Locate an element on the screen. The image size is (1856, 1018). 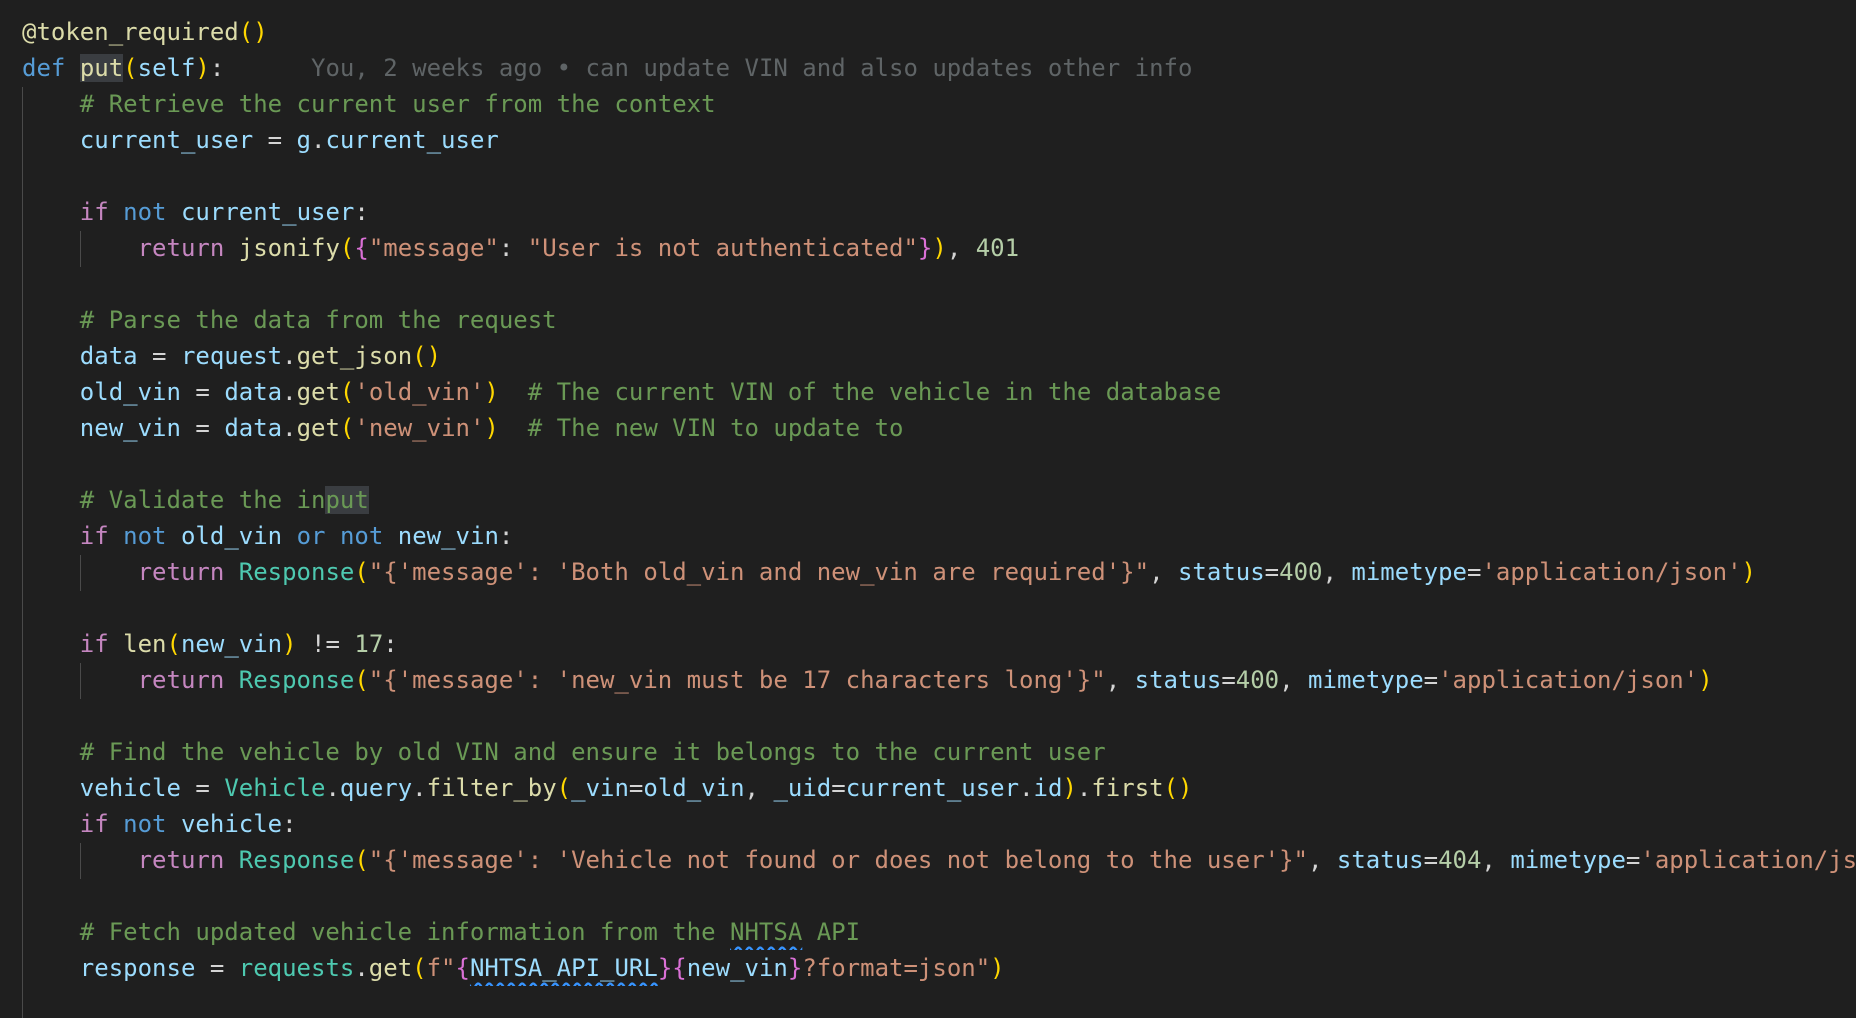
code-line: if len(new_vin) != 17: is located at coordinates (939, 644).